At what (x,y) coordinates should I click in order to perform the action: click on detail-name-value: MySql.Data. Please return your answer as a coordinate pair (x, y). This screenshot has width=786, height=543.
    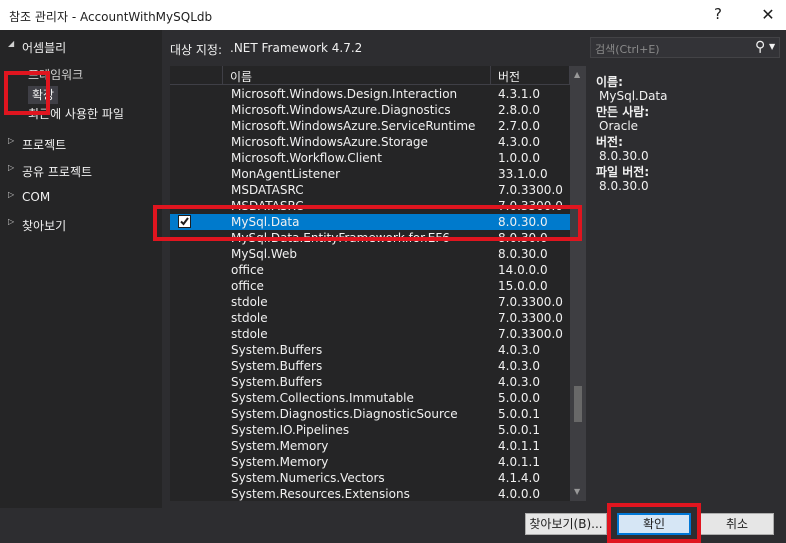
    Looking at the image, I should click on (633, 96).